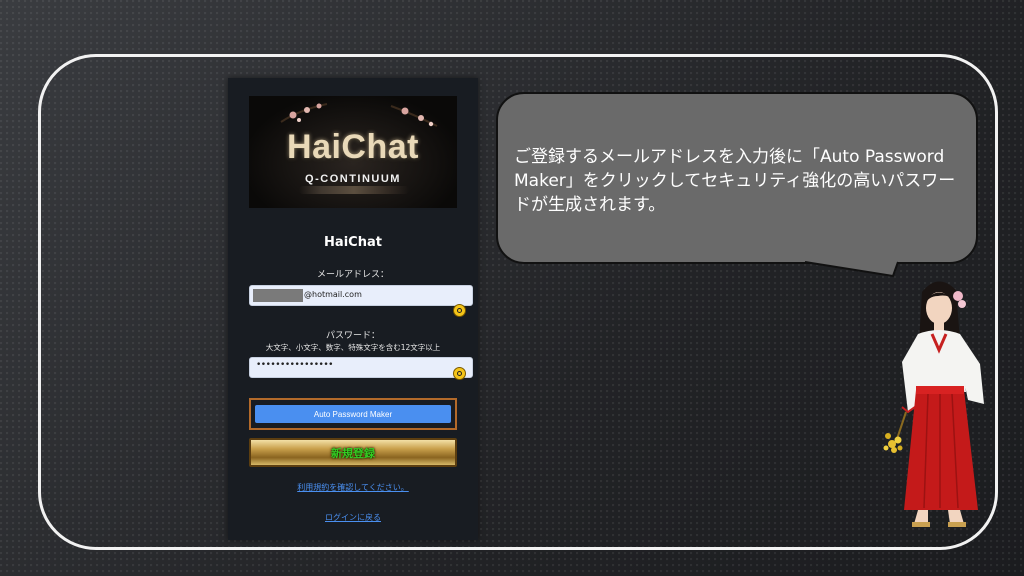  I want to click on auto-password-maker-button: Auto Password Maker, so click(353, 414).